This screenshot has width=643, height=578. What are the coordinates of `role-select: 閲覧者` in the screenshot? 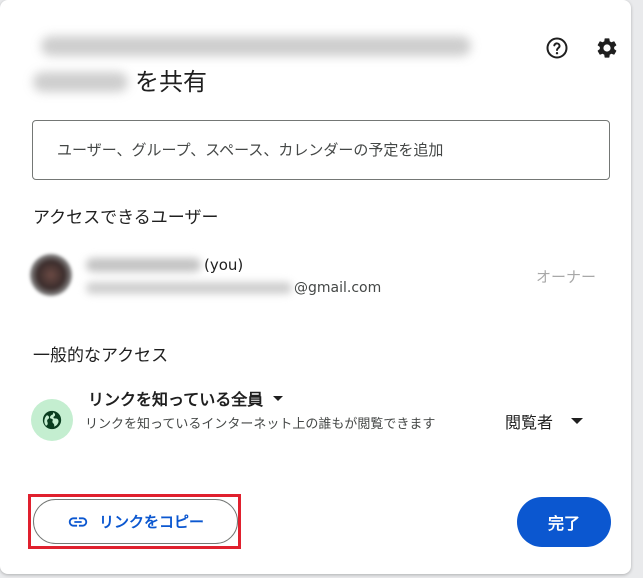 It's located at (544, 421).